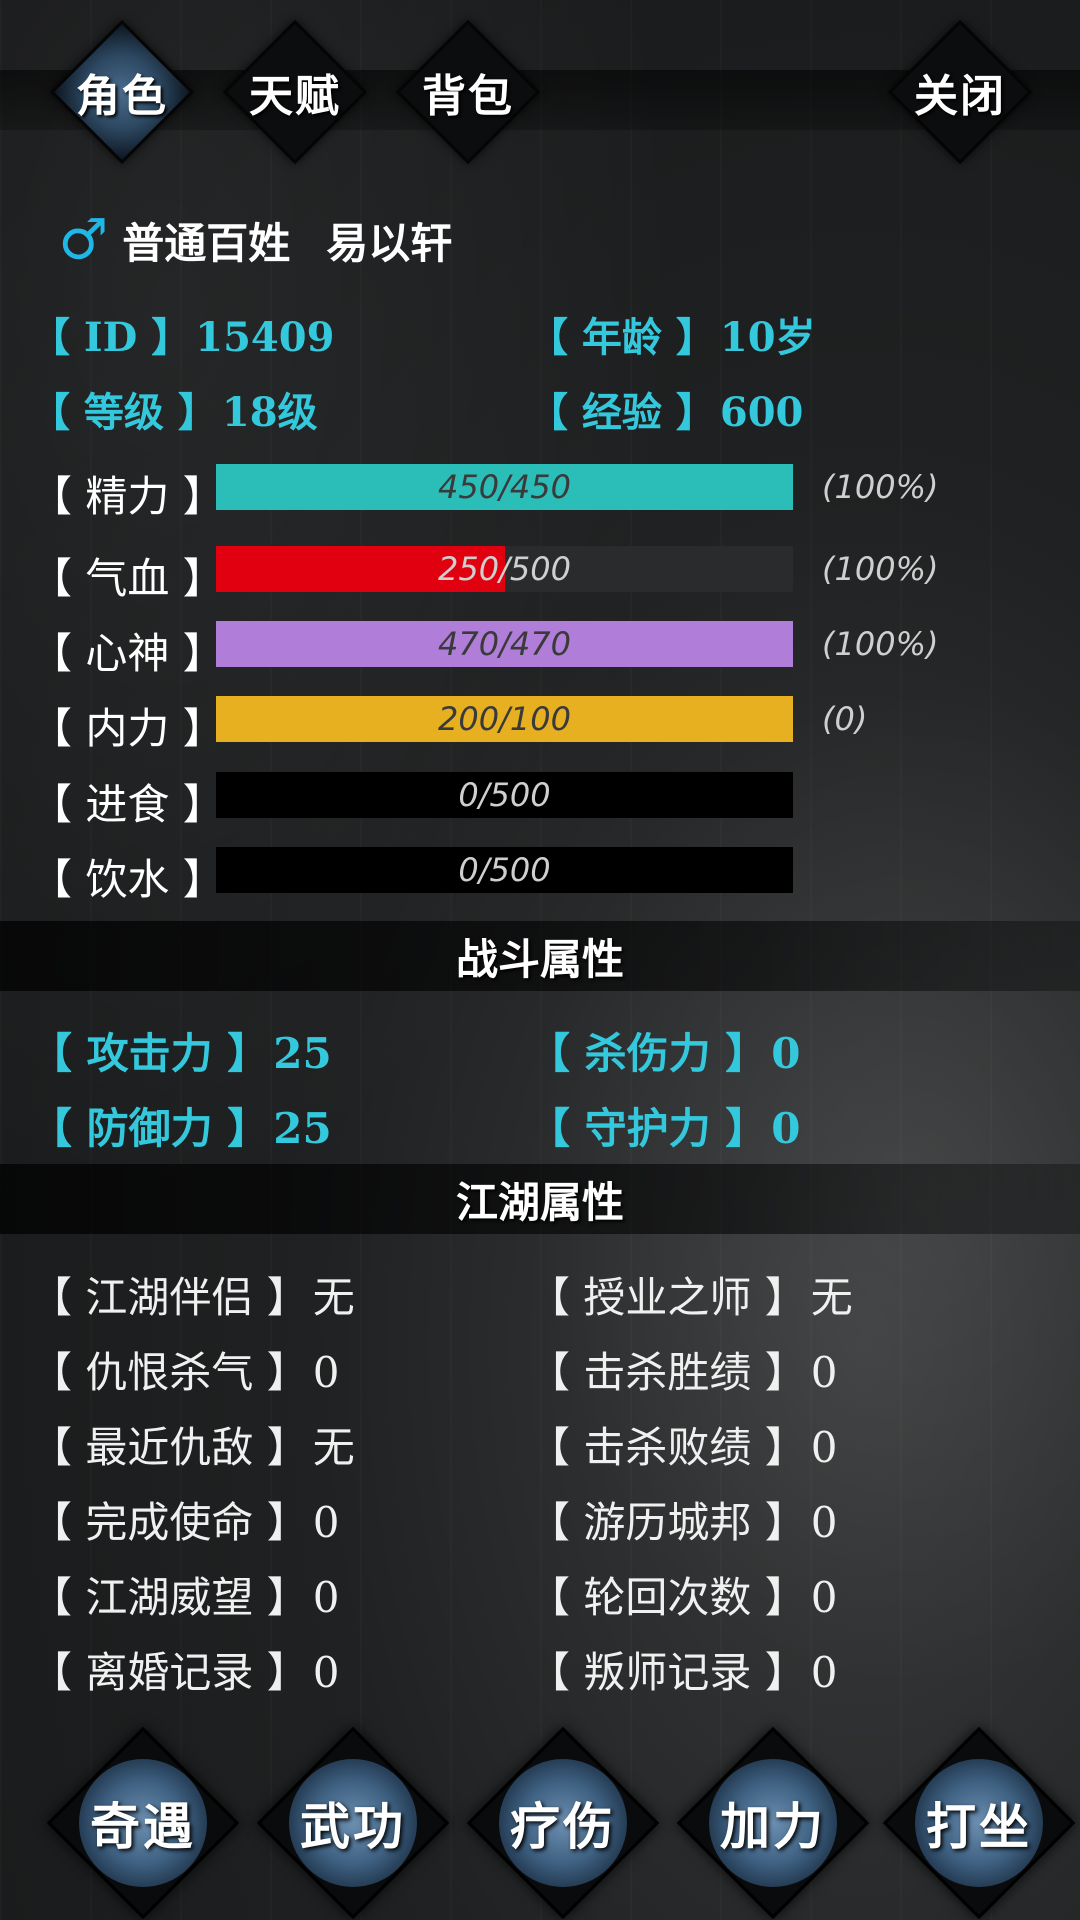  I want to click on jattr-label: 【 叛师记录 】, so click(667, 1672).